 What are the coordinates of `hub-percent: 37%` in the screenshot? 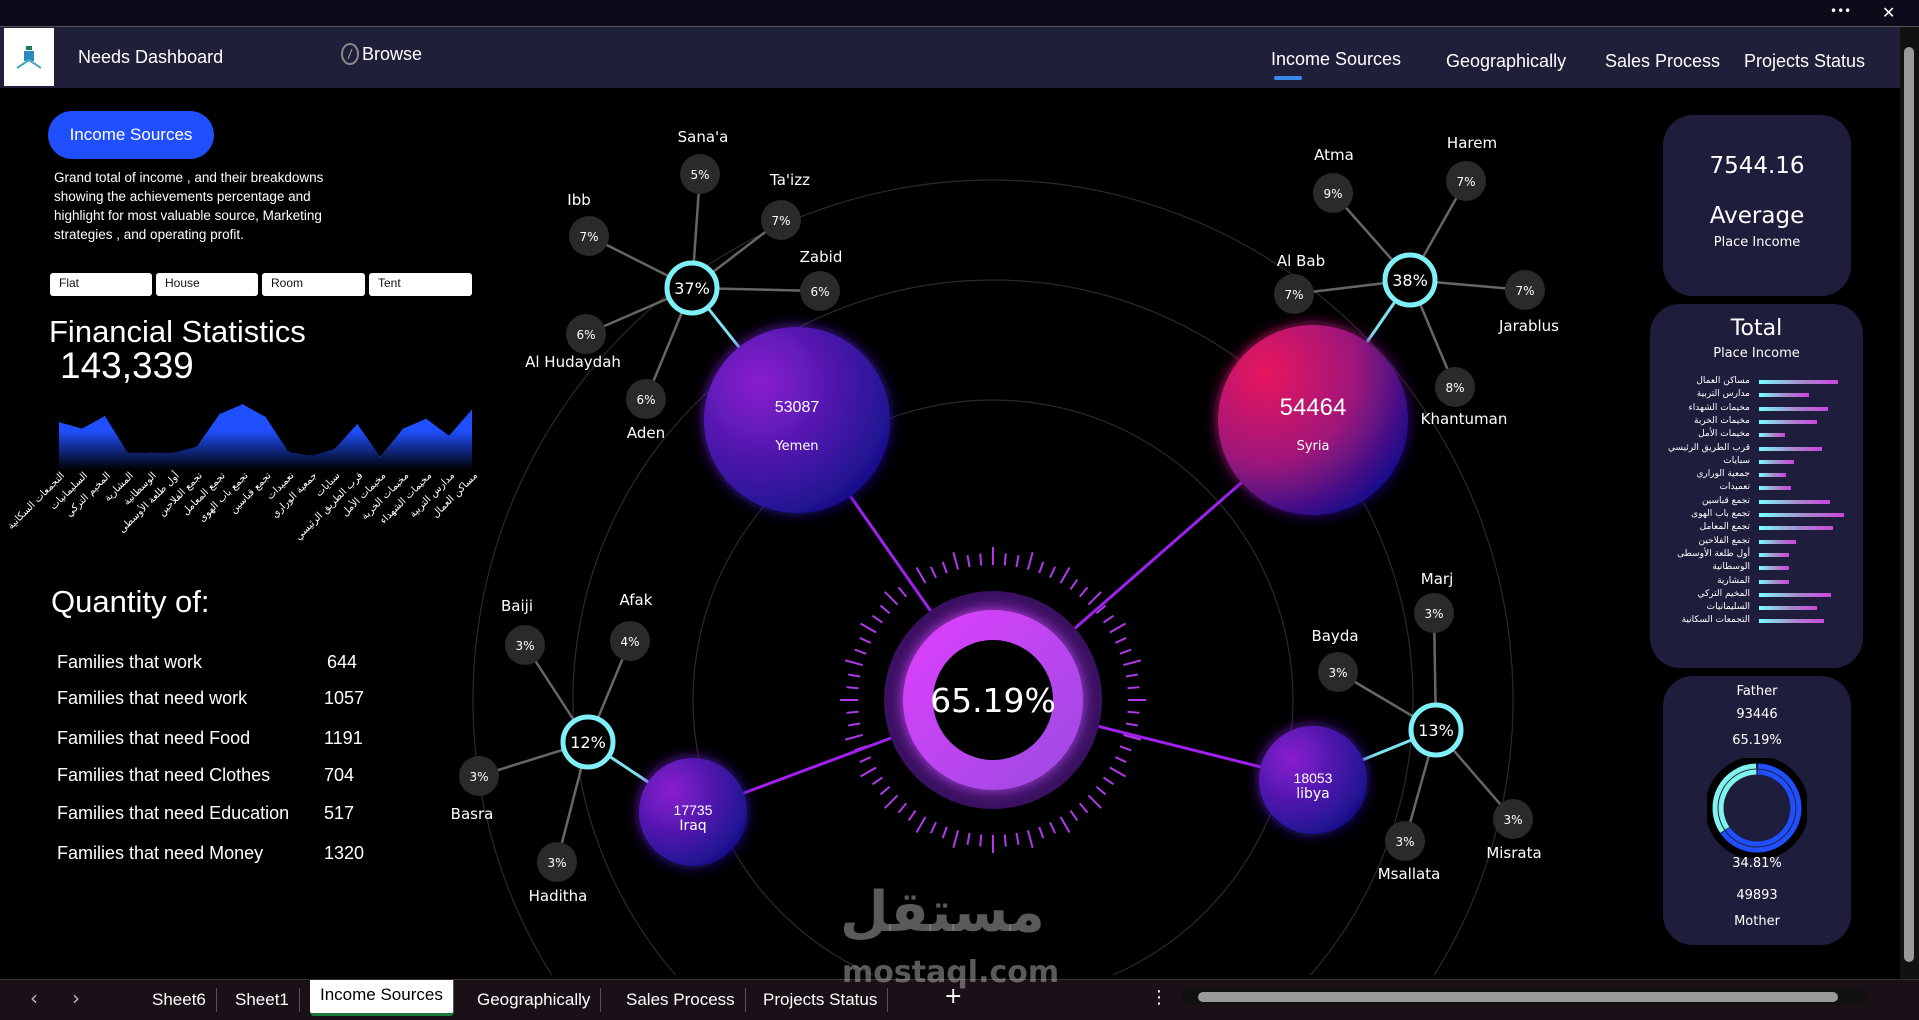 It's located at (692, 288).